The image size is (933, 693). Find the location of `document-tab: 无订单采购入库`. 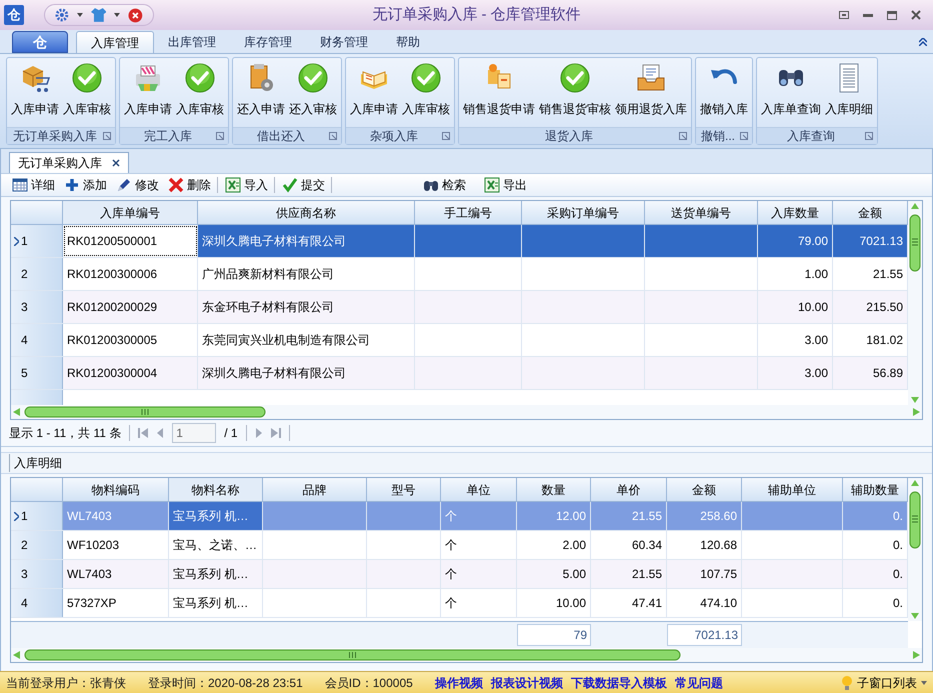

document-tab: 无订单采购入库 is located at coordinates (69, 162).